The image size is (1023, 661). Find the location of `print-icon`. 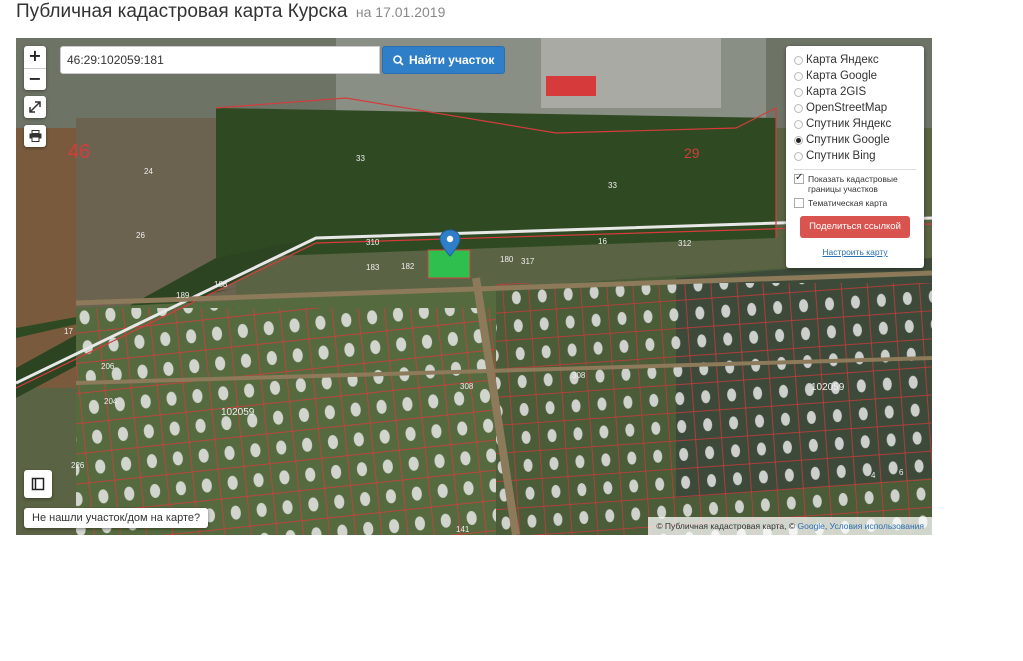

print-icon is located at coordinates (35, 136).